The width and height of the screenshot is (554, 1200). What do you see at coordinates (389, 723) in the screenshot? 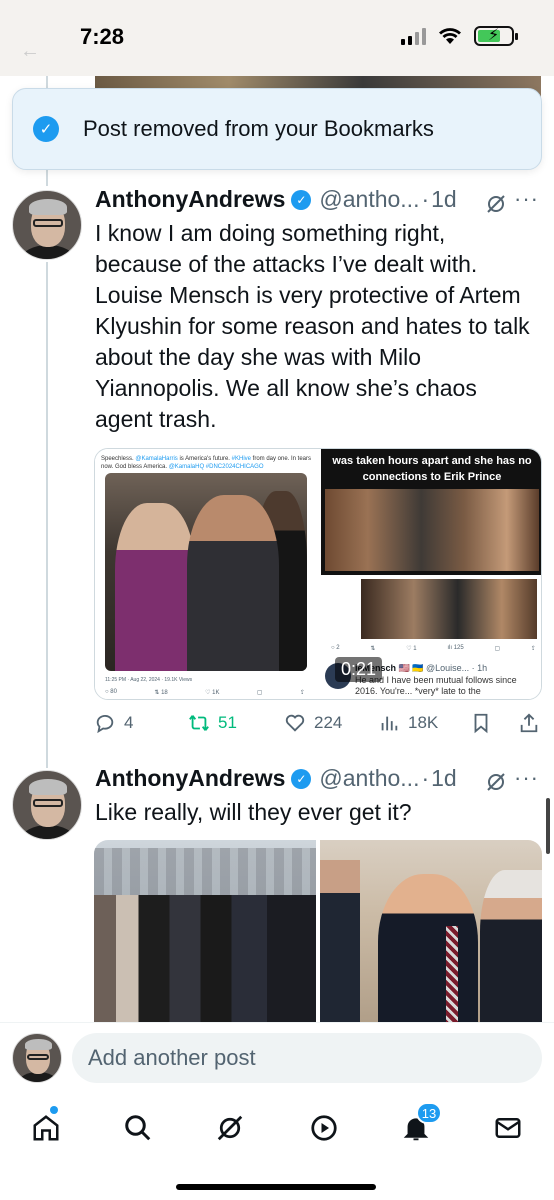
I see `views-icon` at bounding box center [389, 723].